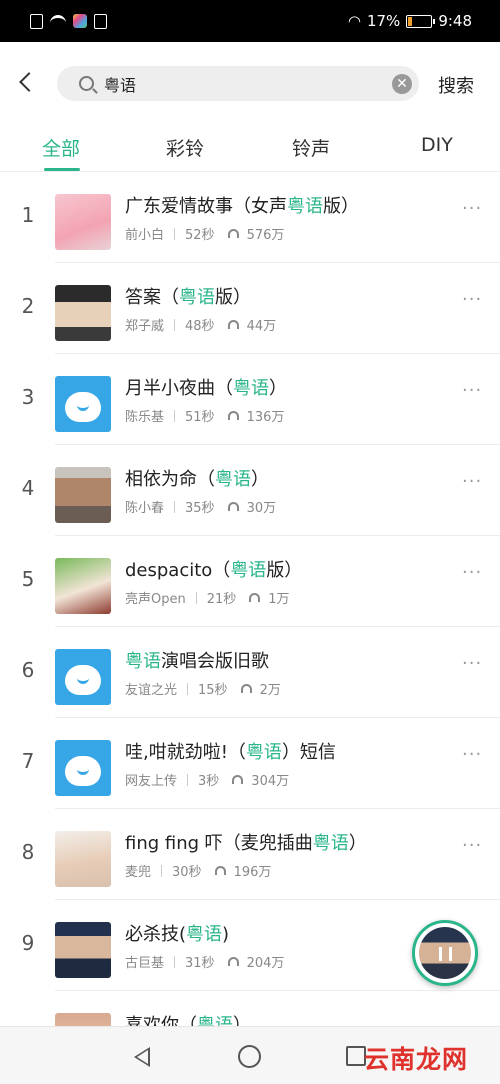 The width and height of the screenshot is (500, 1084). I want to click on list-item: 4 相依为命（粤语） 陈小春 35秒 30万 ···, so click(250, 490).